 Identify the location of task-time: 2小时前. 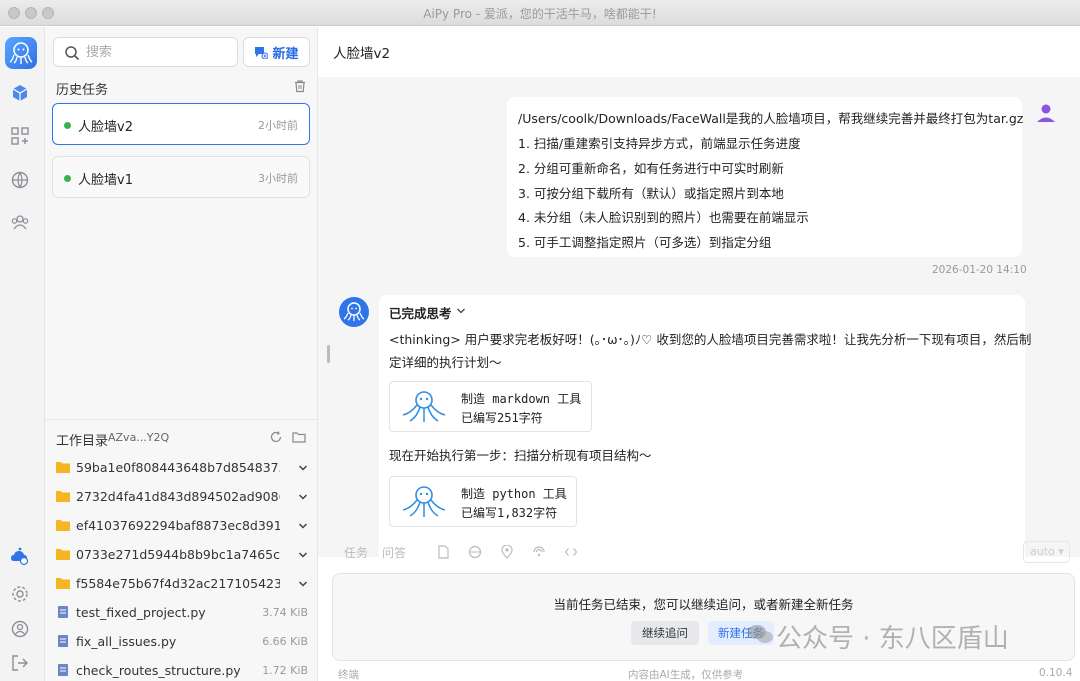
(278, 125).